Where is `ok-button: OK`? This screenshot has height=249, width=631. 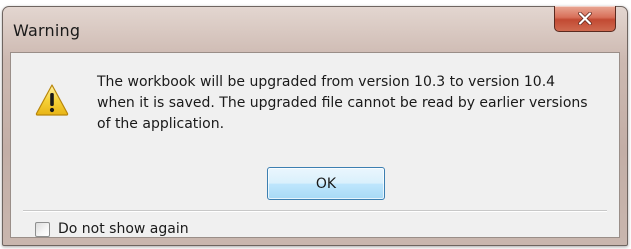 ok-button: OK is located at coordinates (326, 183).